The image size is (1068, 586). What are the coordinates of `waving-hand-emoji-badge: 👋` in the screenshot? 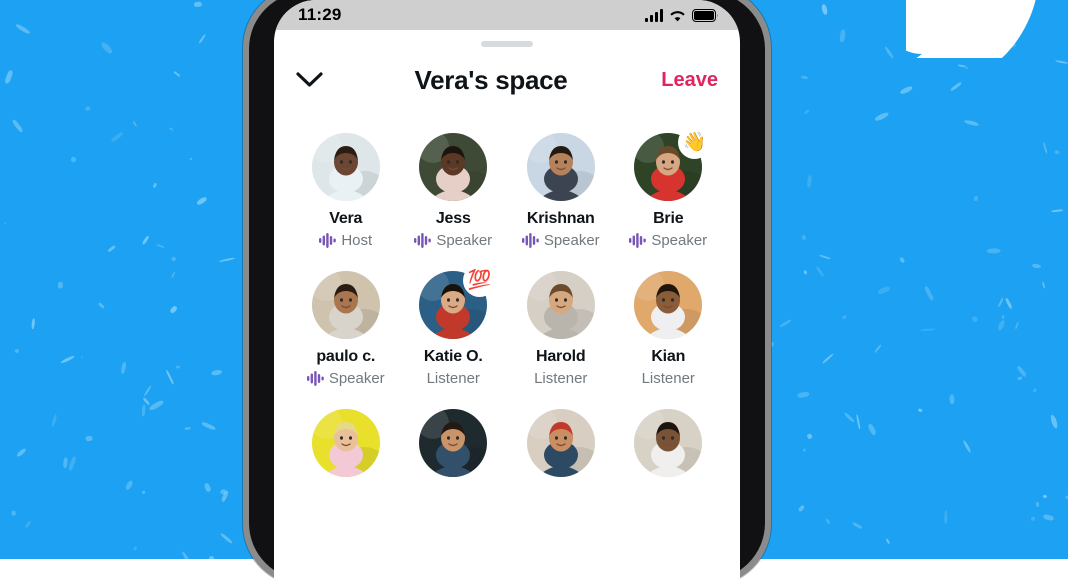 It's located at (694, 142).